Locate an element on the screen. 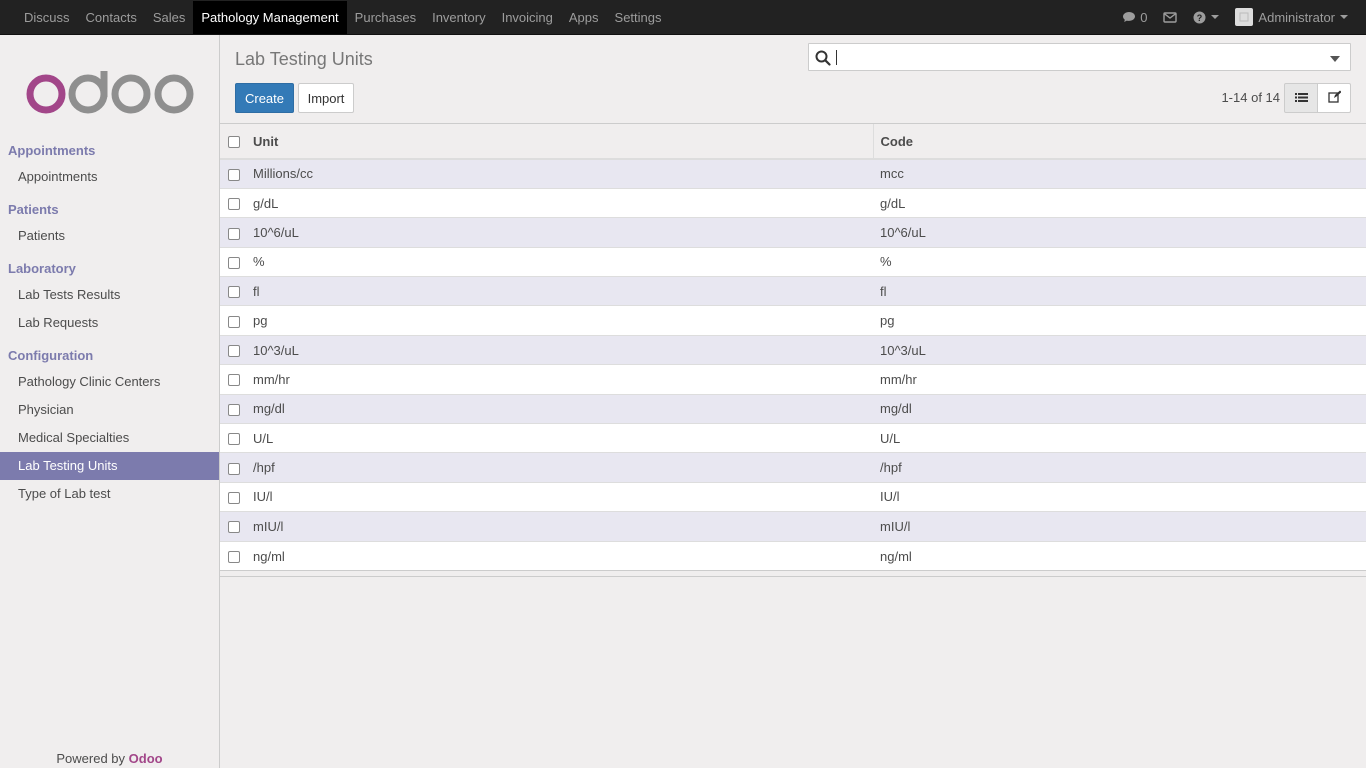 Image resolution: width=1366 pixels, height=768 pixels. sidebar-item-medical-specialties: Medical Specialties is located at coordinates (109, 438).